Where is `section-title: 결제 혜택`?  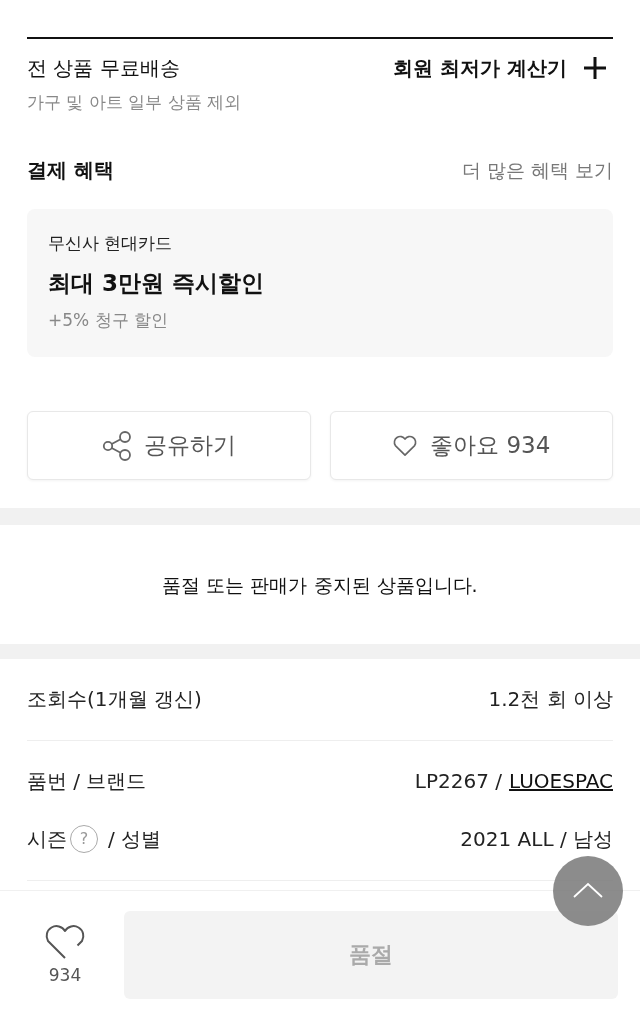 section-title: 결제 혜택 is located at coordinates (70, 170).